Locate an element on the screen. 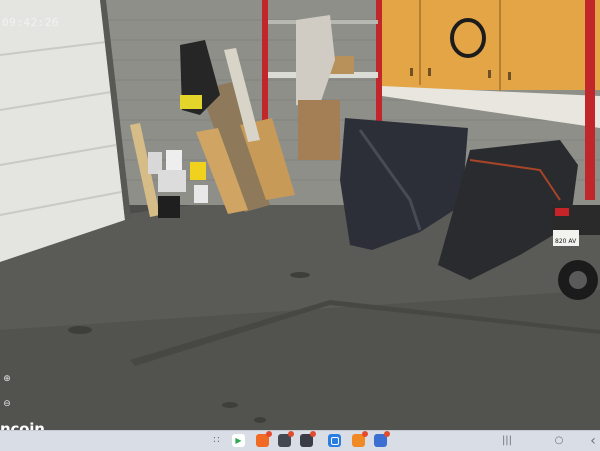 Image resolution: width=600 pixels, height=451 pixels. apps-grid-glyph: ∷ is located at coordinates (216, 440).